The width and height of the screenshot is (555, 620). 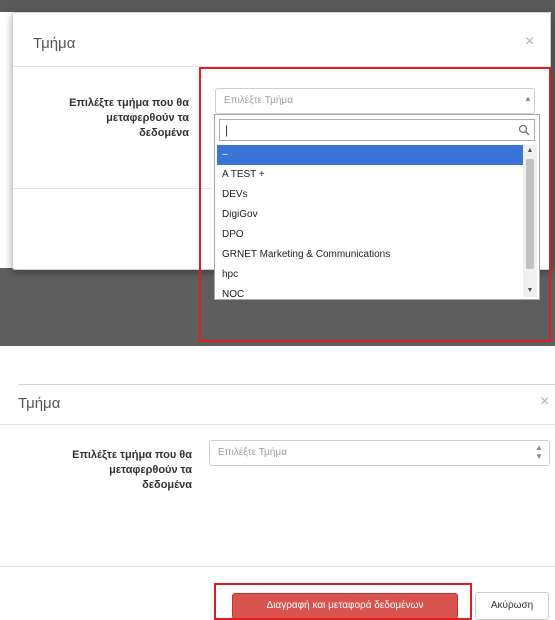 What do you see at coordinates (370, 215) in the screenshot?
I see `dropdown-option: DigiGov` at bounding box center [370, 215].